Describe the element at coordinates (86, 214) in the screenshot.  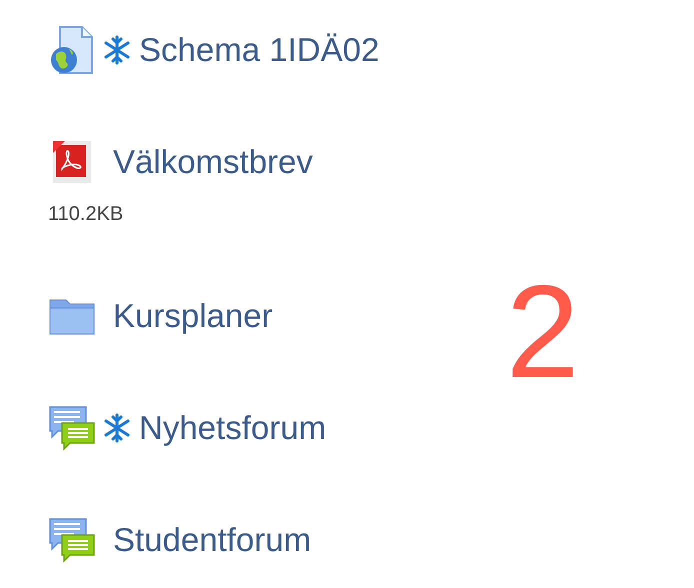
I see `file-size: 110.2KB` at that location.